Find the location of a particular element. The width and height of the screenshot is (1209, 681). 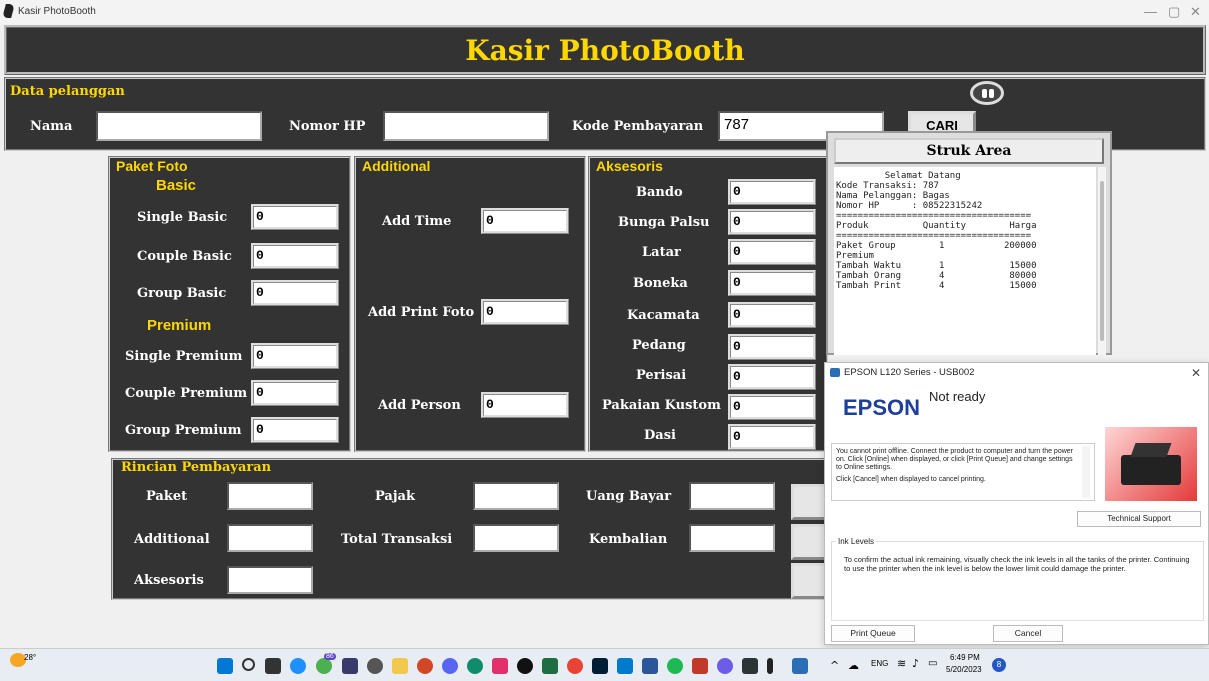

clock-time: 6:49 PM is located at coordinates (965, 657).